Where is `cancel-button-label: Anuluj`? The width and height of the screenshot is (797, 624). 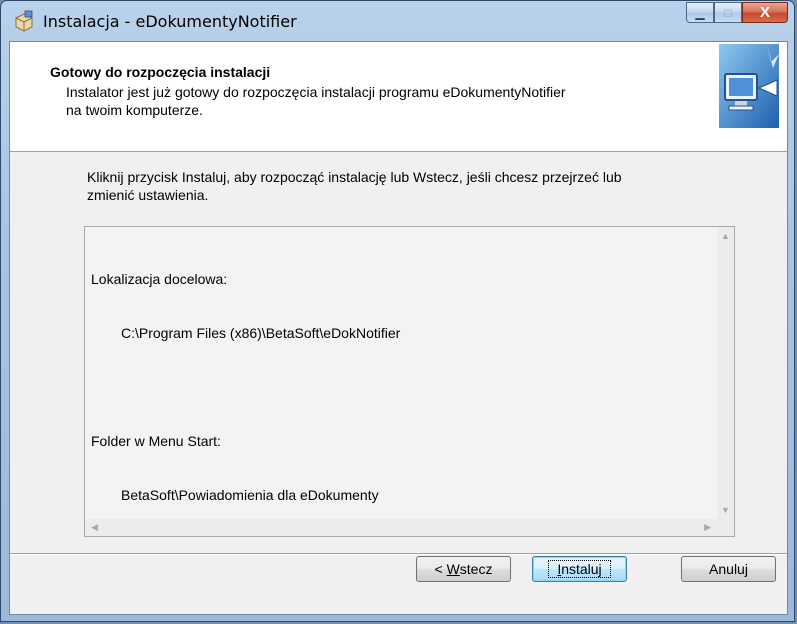
cancel-button-label: Anuluj is located at coordinates (728, 569).